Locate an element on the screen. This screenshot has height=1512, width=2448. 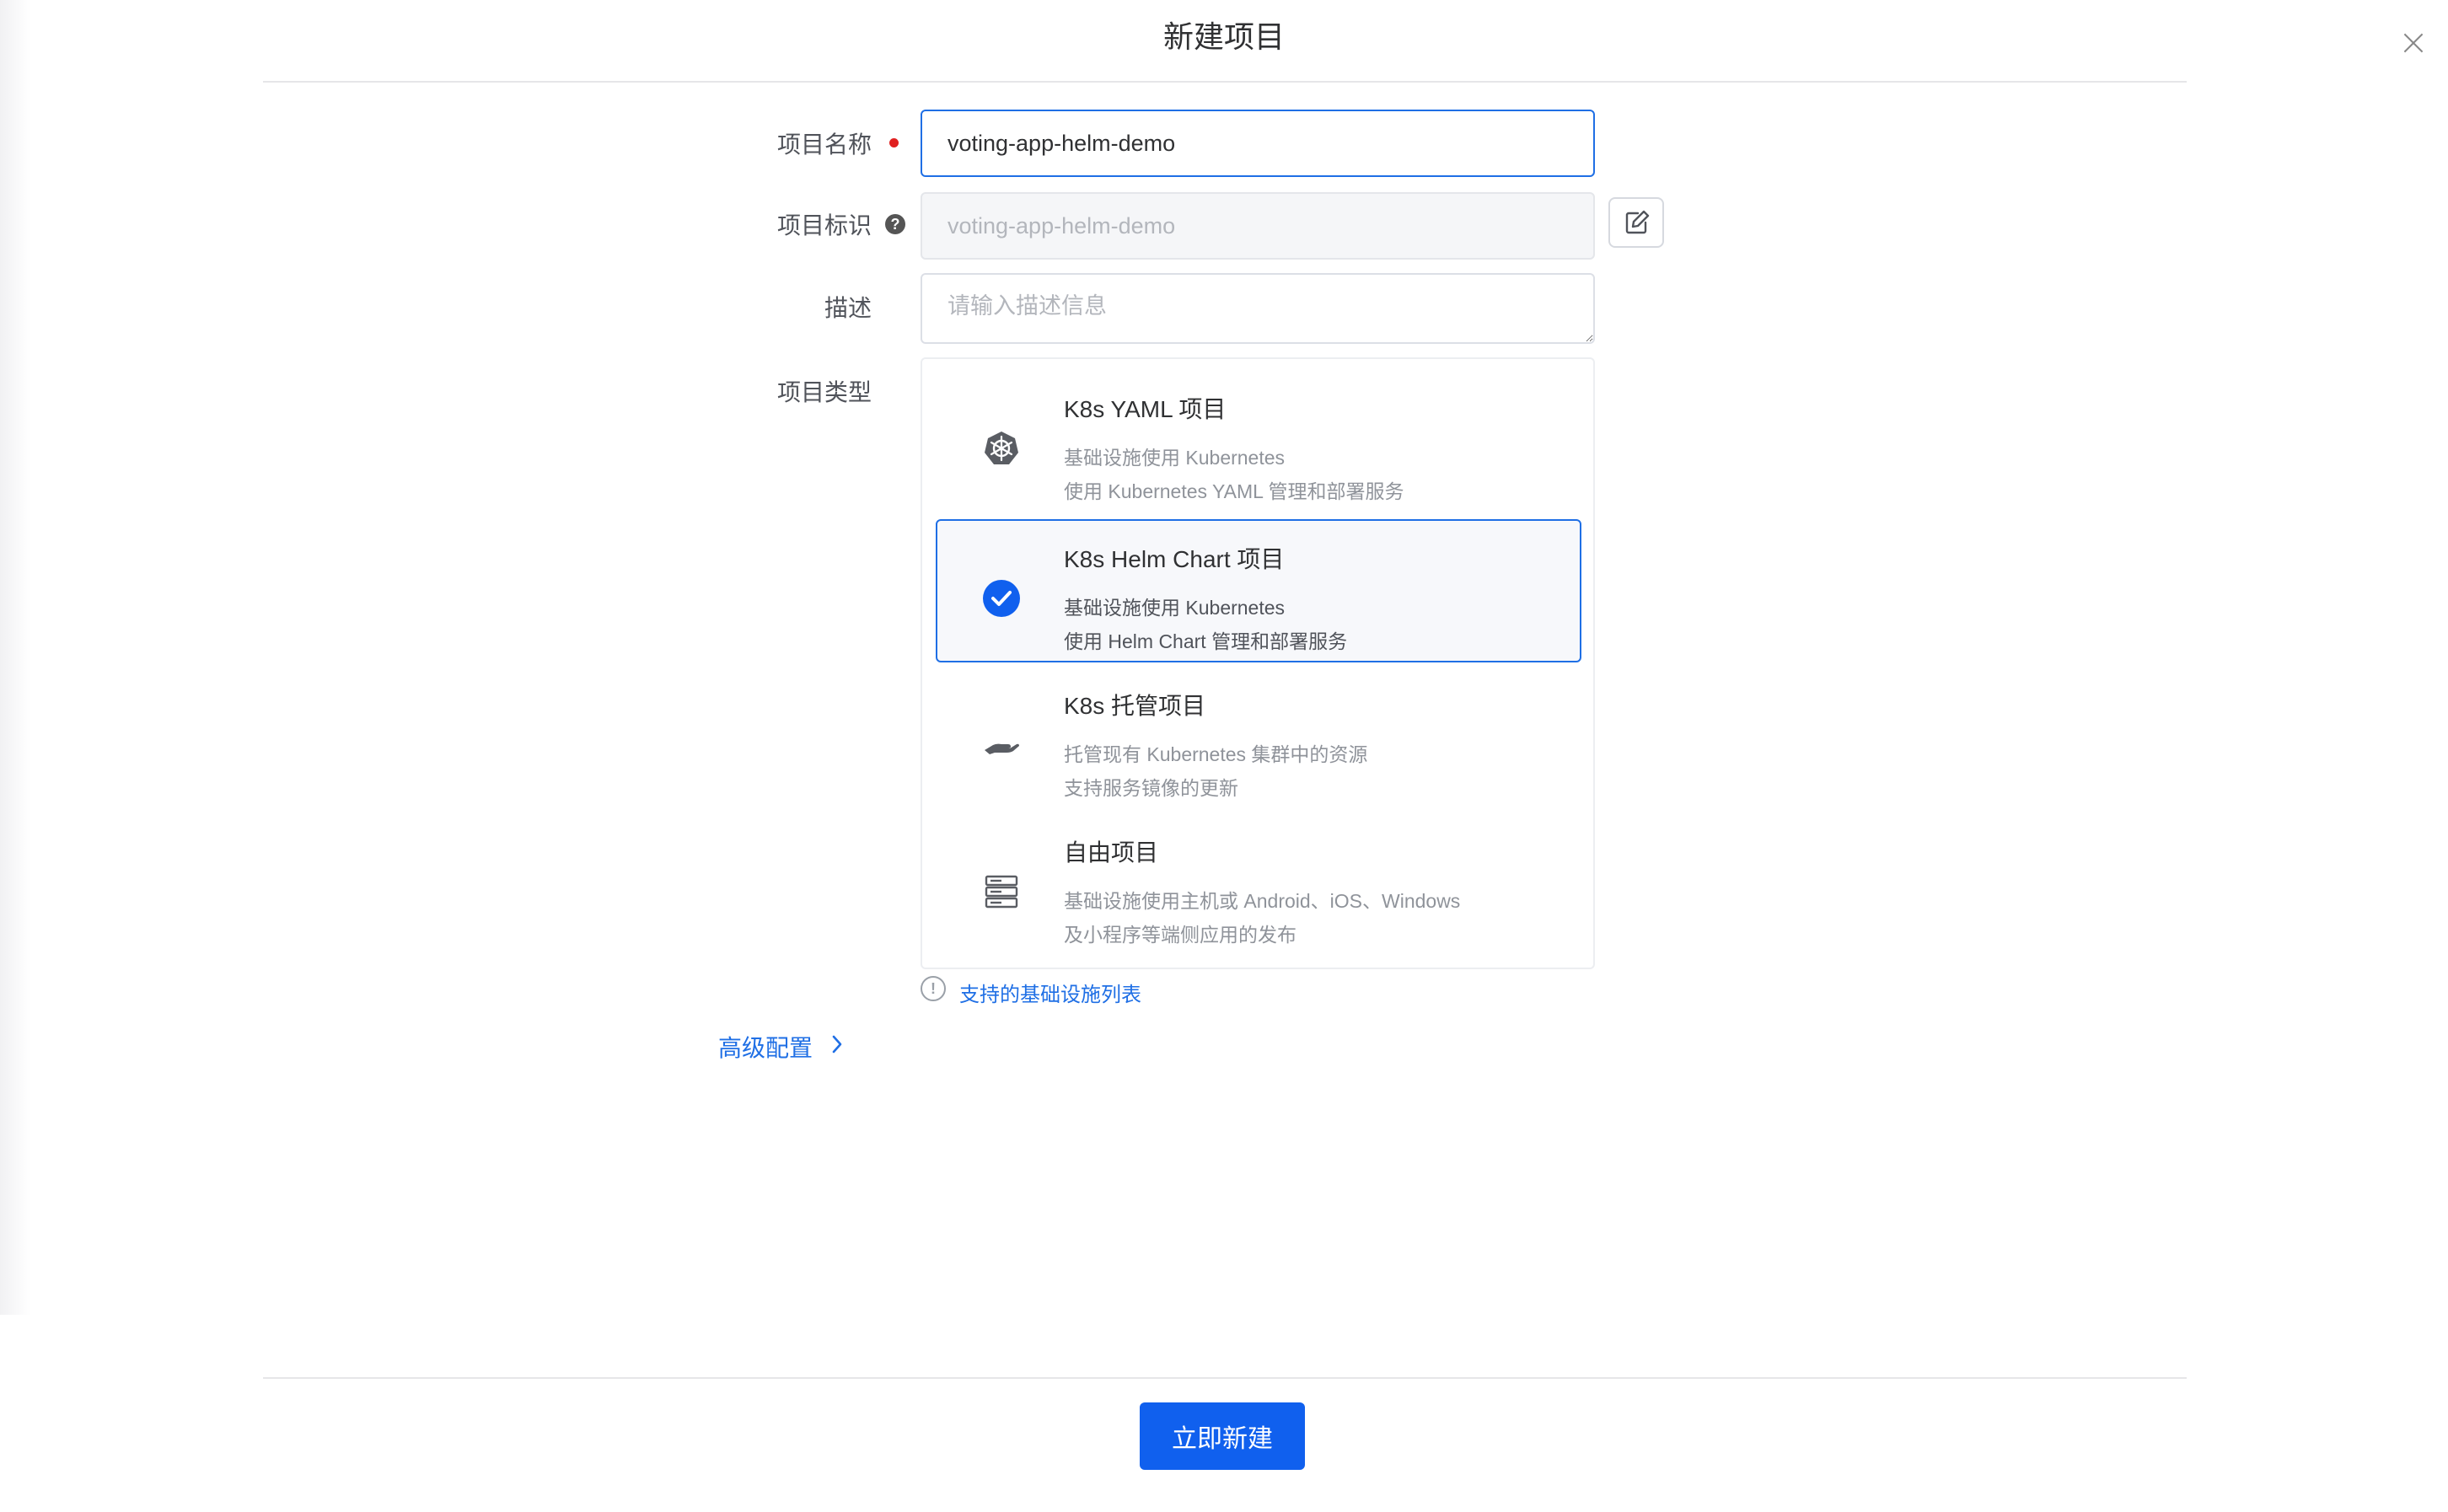
infrastructure-list-link: 支持的基础设施列表 is located at coordinates (1050, 992).